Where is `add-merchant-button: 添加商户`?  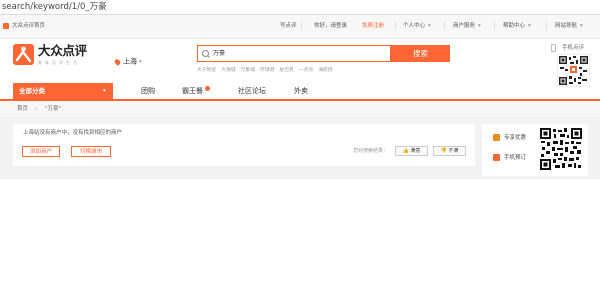
add-merchant-button: 添加商户 is located at coordinates (41, 151).